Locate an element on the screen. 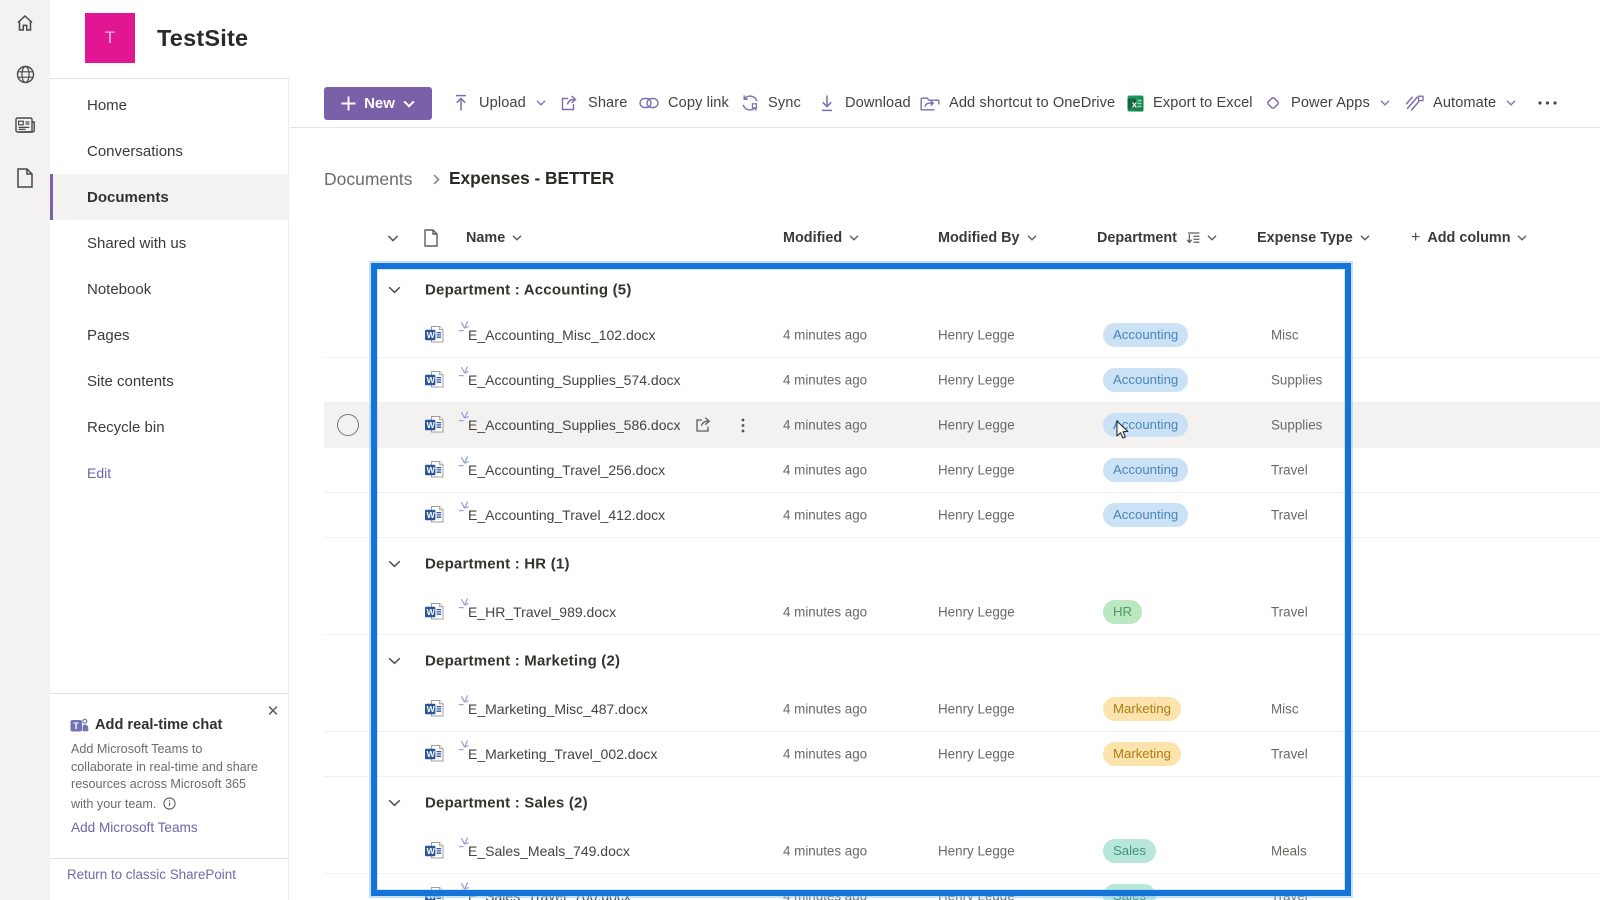 This screenshot has width=1600, height=900. svg-text: T is located at coordinates (76, 726).